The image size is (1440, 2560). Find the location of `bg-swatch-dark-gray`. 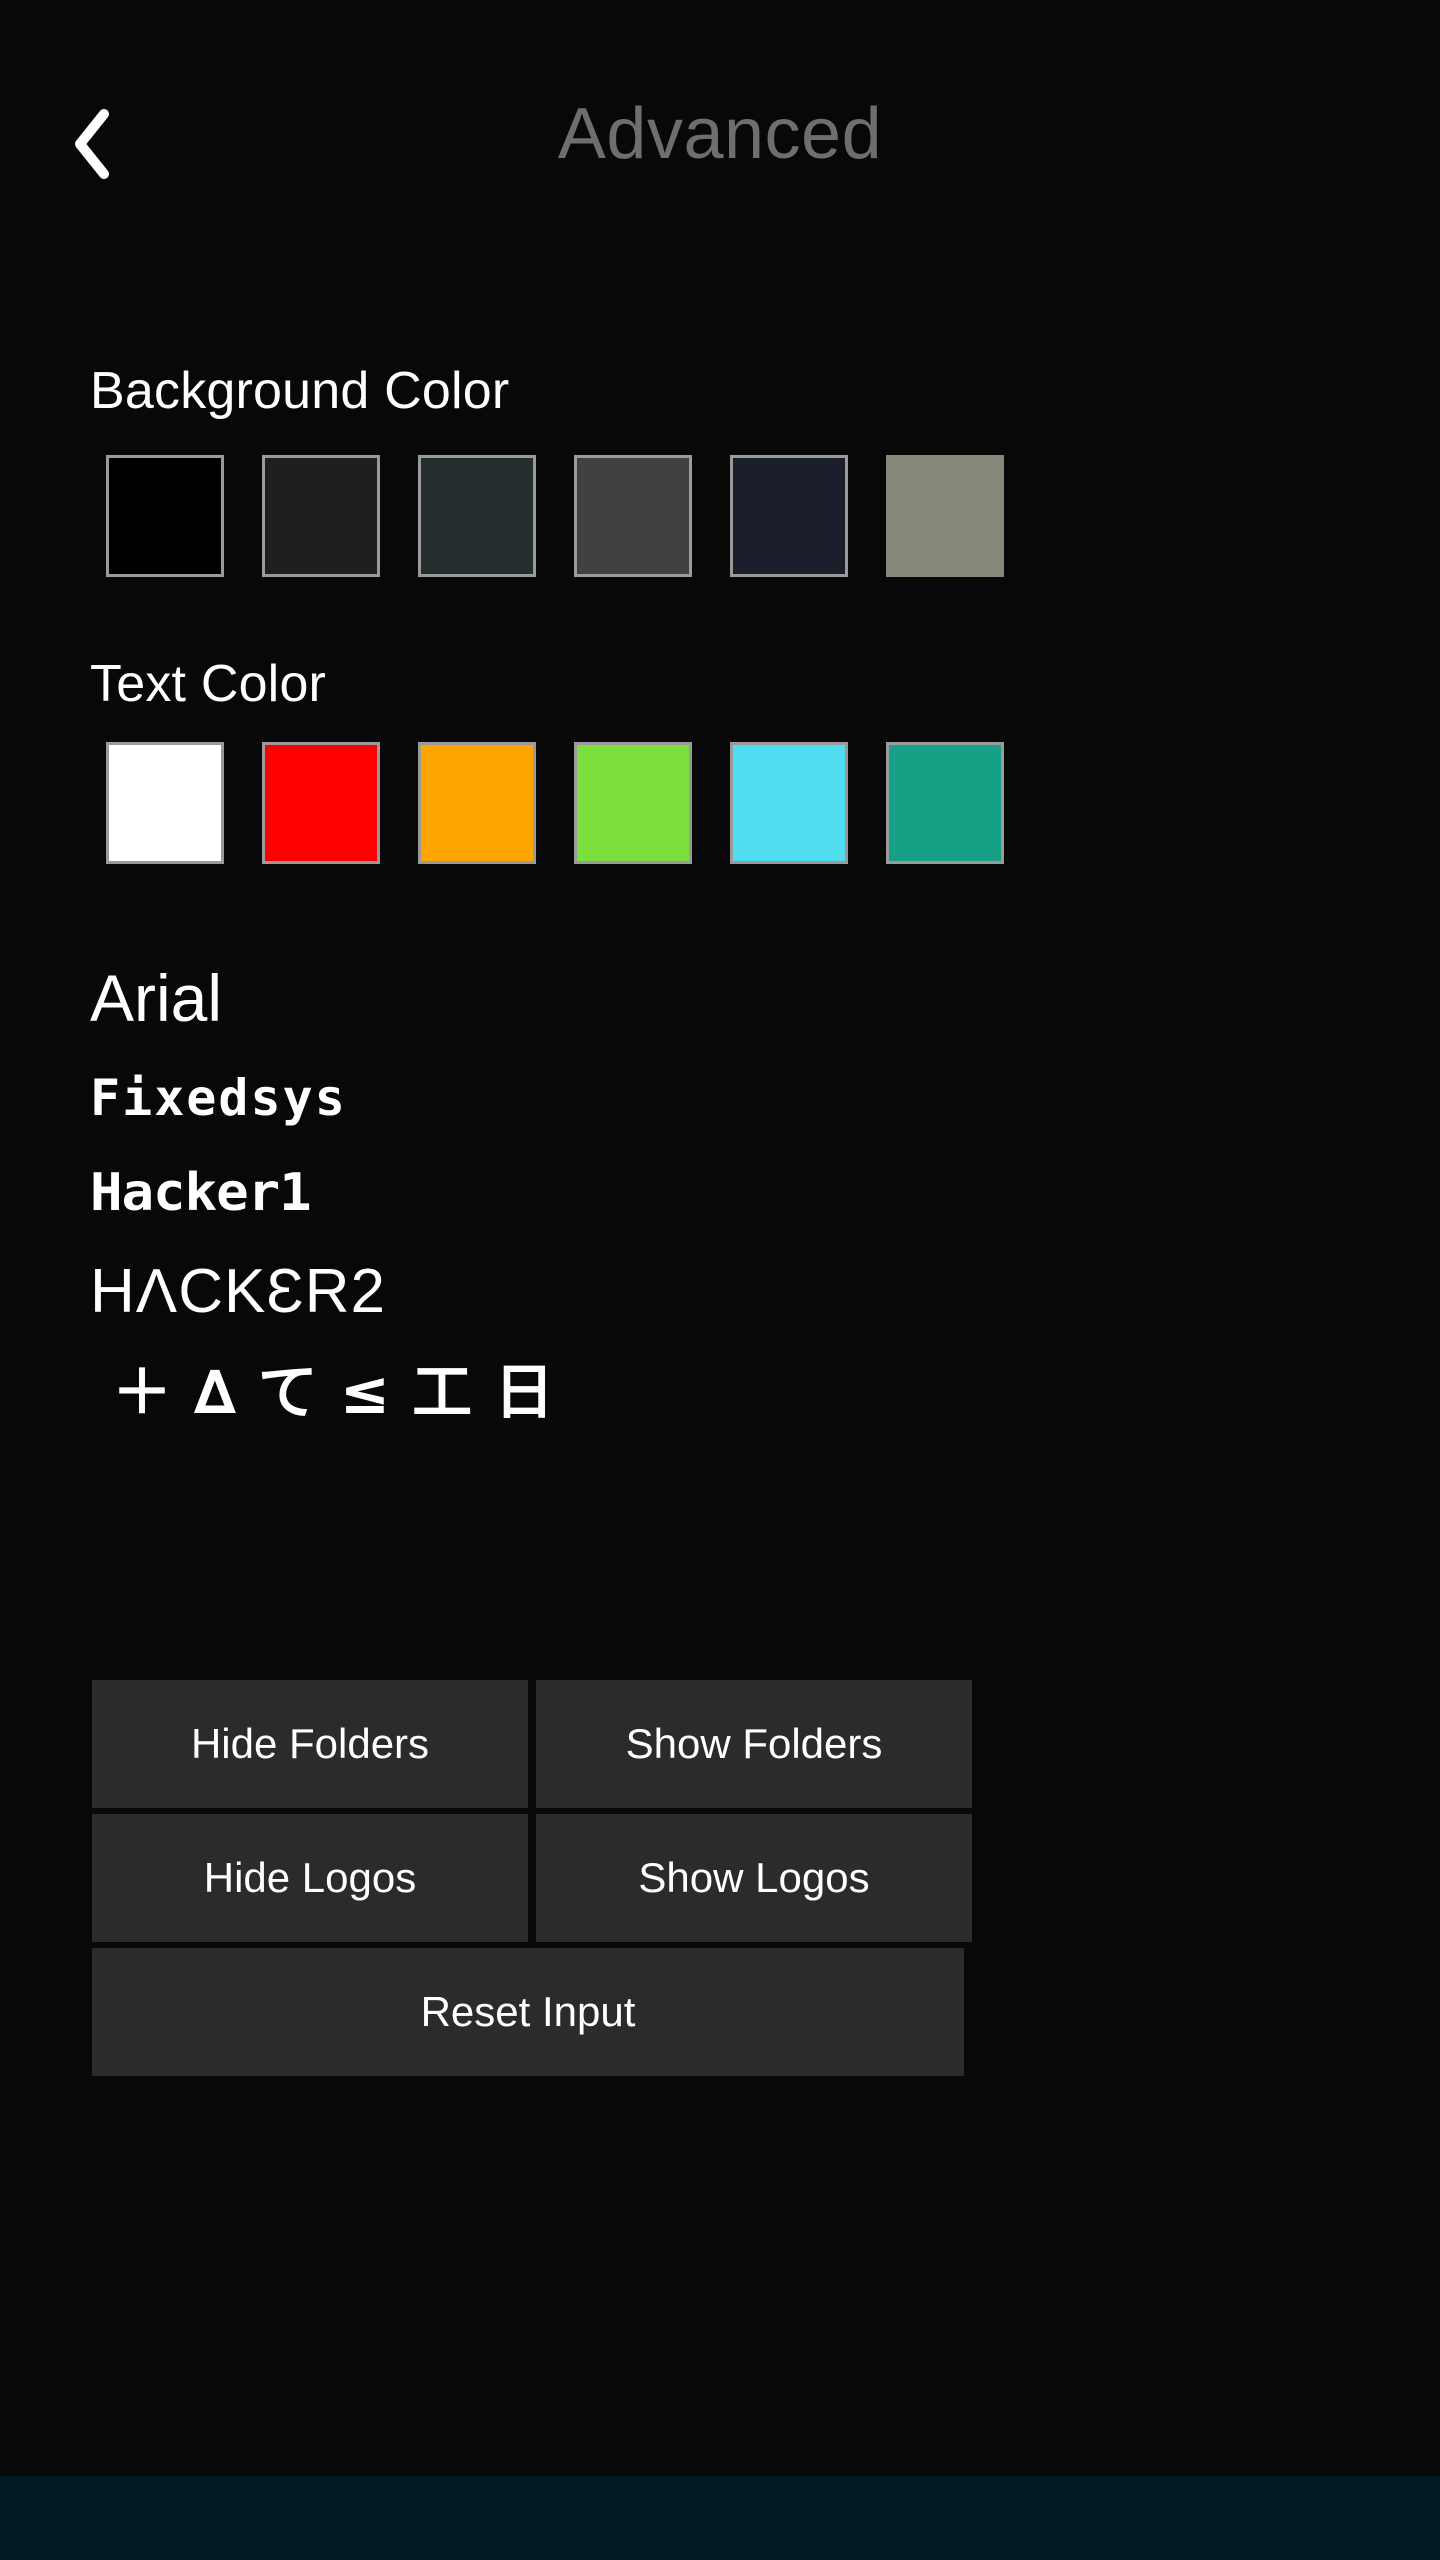

bg-swatch-dark-gray is located at coordinates (321, 516).